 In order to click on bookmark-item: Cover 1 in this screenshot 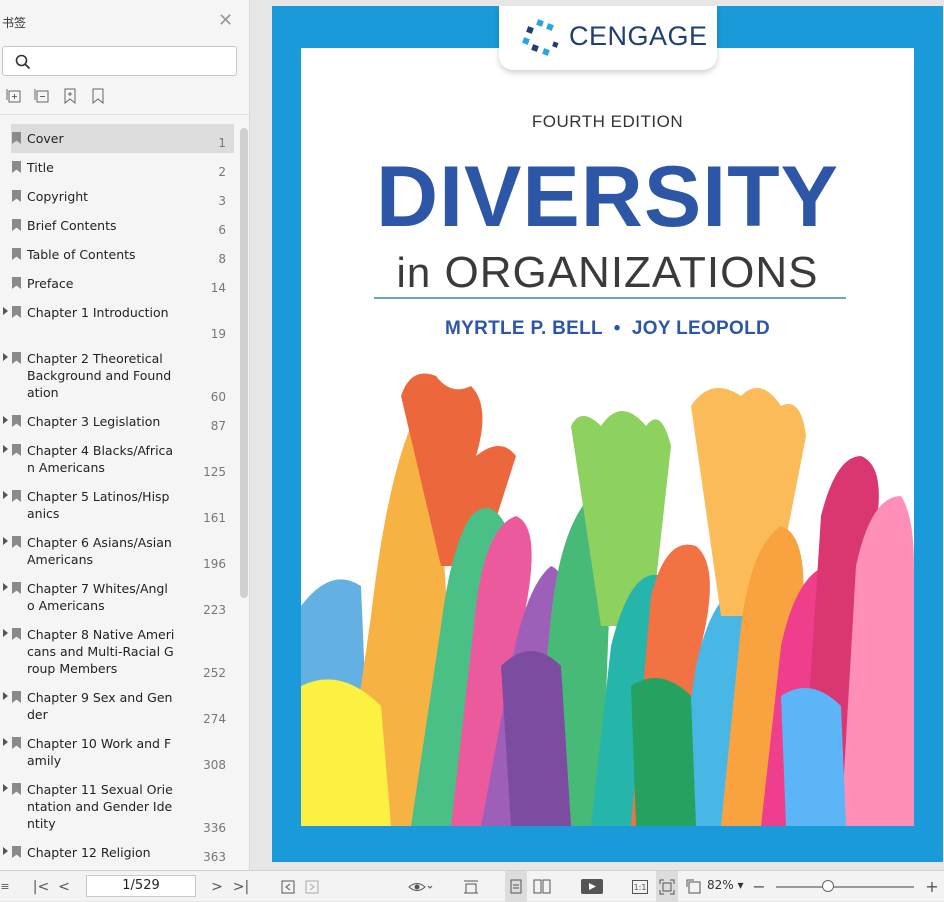, I will do `click(118, 138)`.